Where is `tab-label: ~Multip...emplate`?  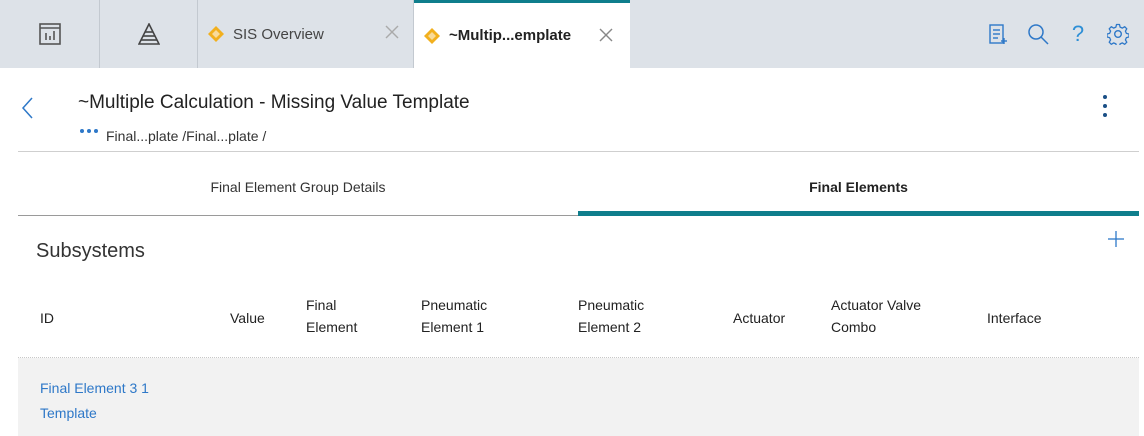 tab-label: ~Multip...emplate is located at coordinates (510, 35).